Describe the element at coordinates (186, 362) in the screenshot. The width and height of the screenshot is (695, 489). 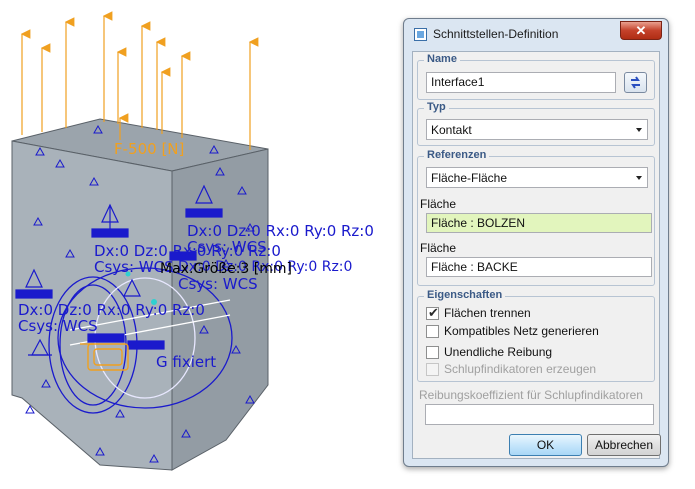
I see `fixed-label: G fixiert` at that location.